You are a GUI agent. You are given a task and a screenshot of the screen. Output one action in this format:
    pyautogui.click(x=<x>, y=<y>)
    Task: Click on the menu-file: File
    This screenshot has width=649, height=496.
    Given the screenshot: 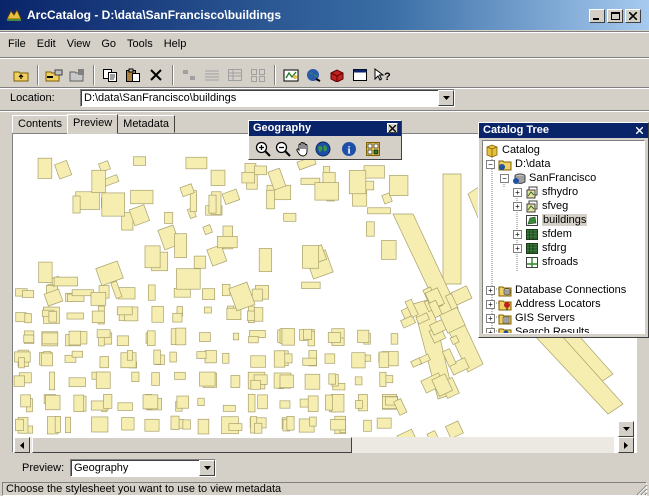 What is the action you would take?
    pyautogui.click(x=16, y=45)
    